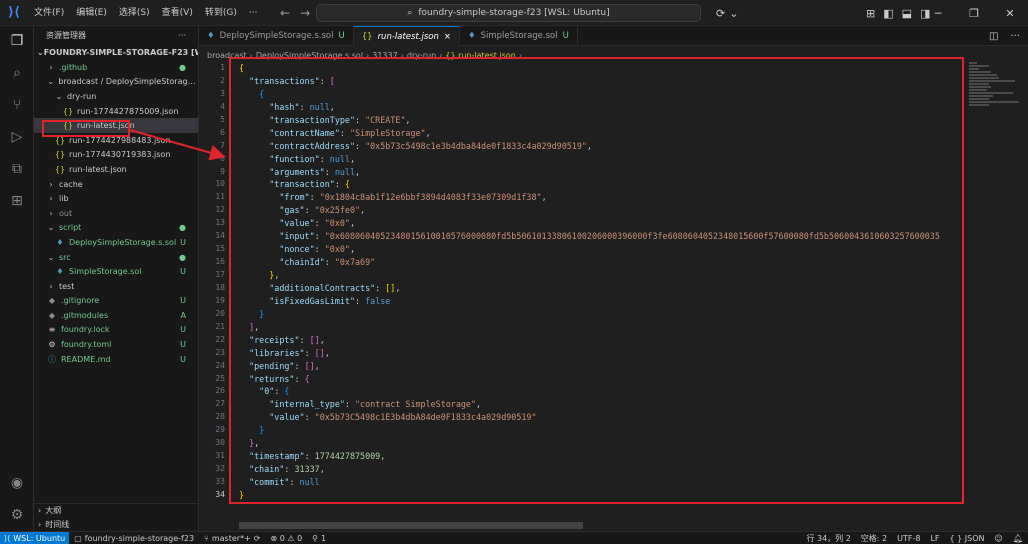 The width and height of the screenshot is (1028, 544). What do you see at coordinates (967, 538) in the screenshot?
I see `language-mode: { } JSON` at bounding box center [967, 538].